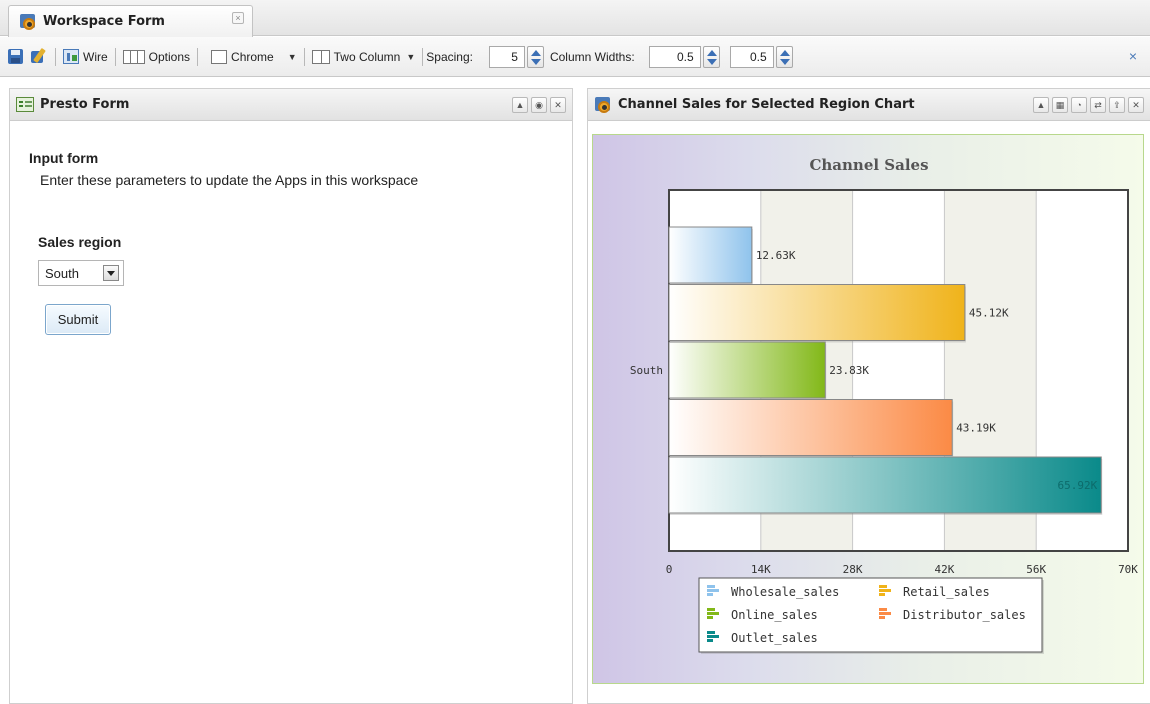  Describe the element at coordinates (81, 273) in the screenshot. I see `sales-region-select: South` at that location.